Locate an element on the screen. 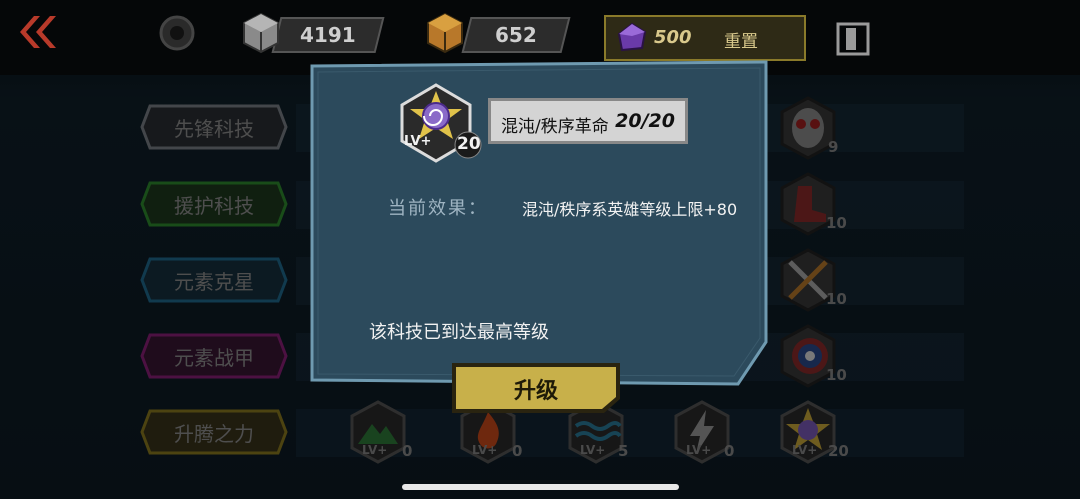 This screenshot has height=499, width=1080. reset-label: 重置 is located at coordinates (741, 42).